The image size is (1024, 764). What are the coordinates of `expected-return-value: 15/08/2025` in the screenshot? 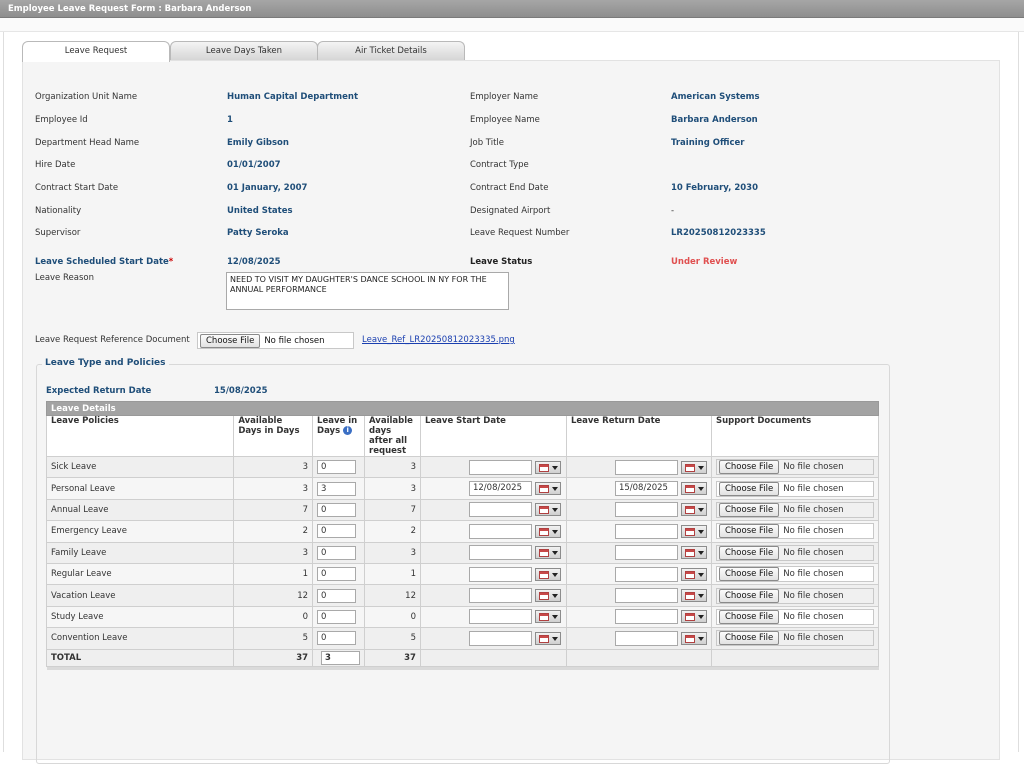 It's located at (241, 391).